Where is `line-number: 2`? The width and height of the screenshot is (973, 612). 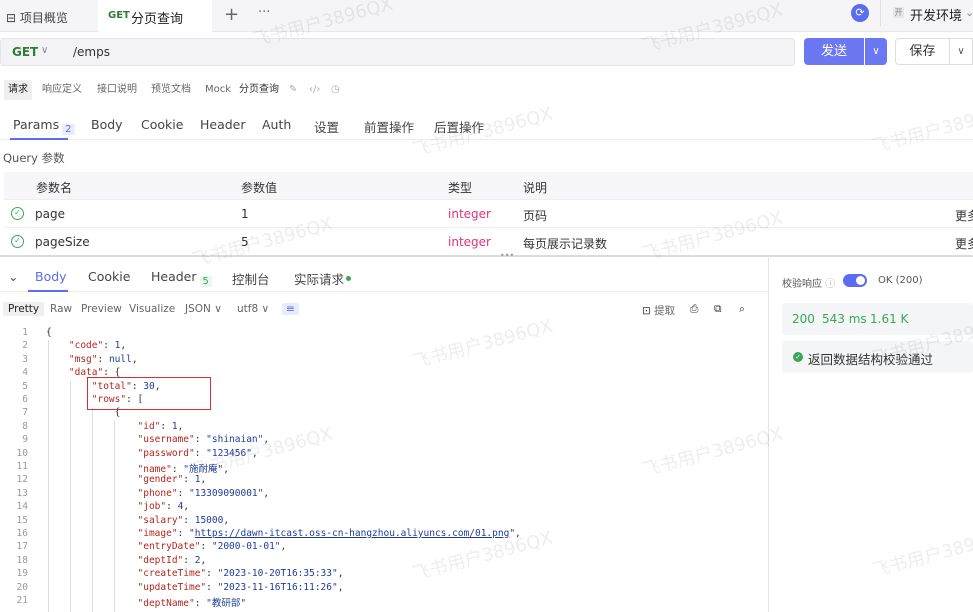 line-number: 2 is located at coordinates (25, 346).